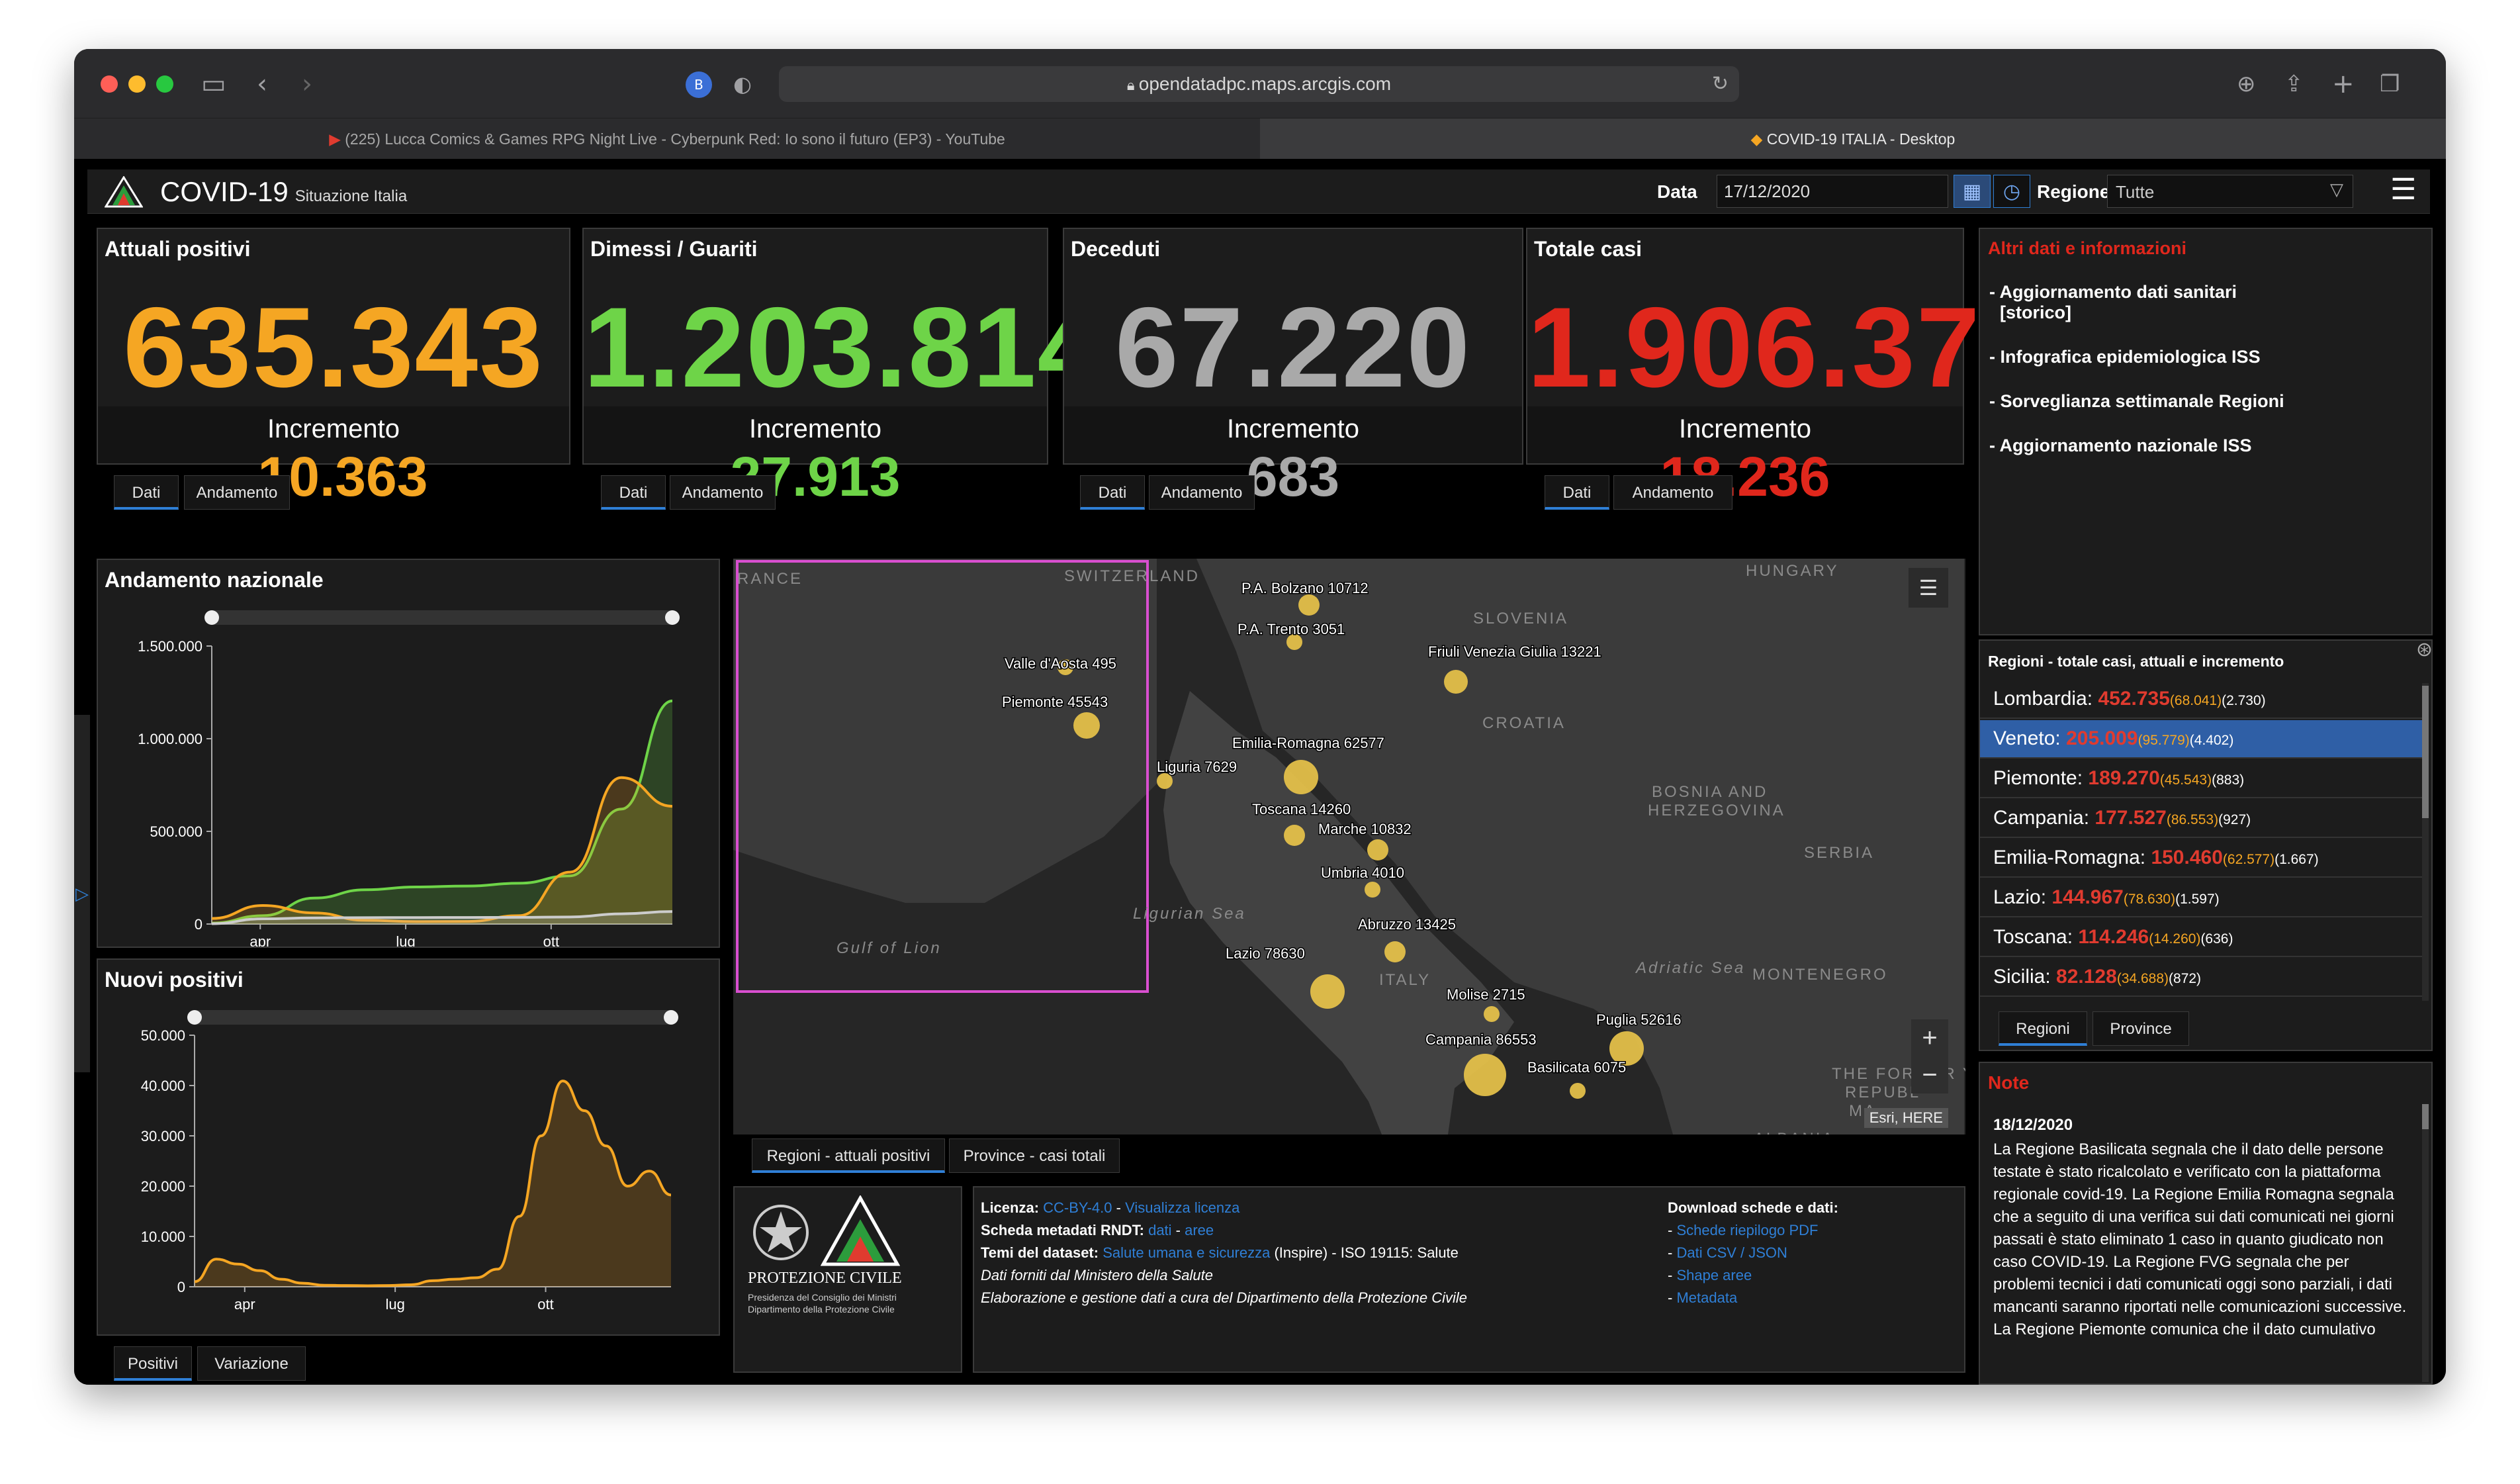 The width and height of the screenshot is (2520, 1484). I want to click on clock-icon: ◷, so click(2011, 191).